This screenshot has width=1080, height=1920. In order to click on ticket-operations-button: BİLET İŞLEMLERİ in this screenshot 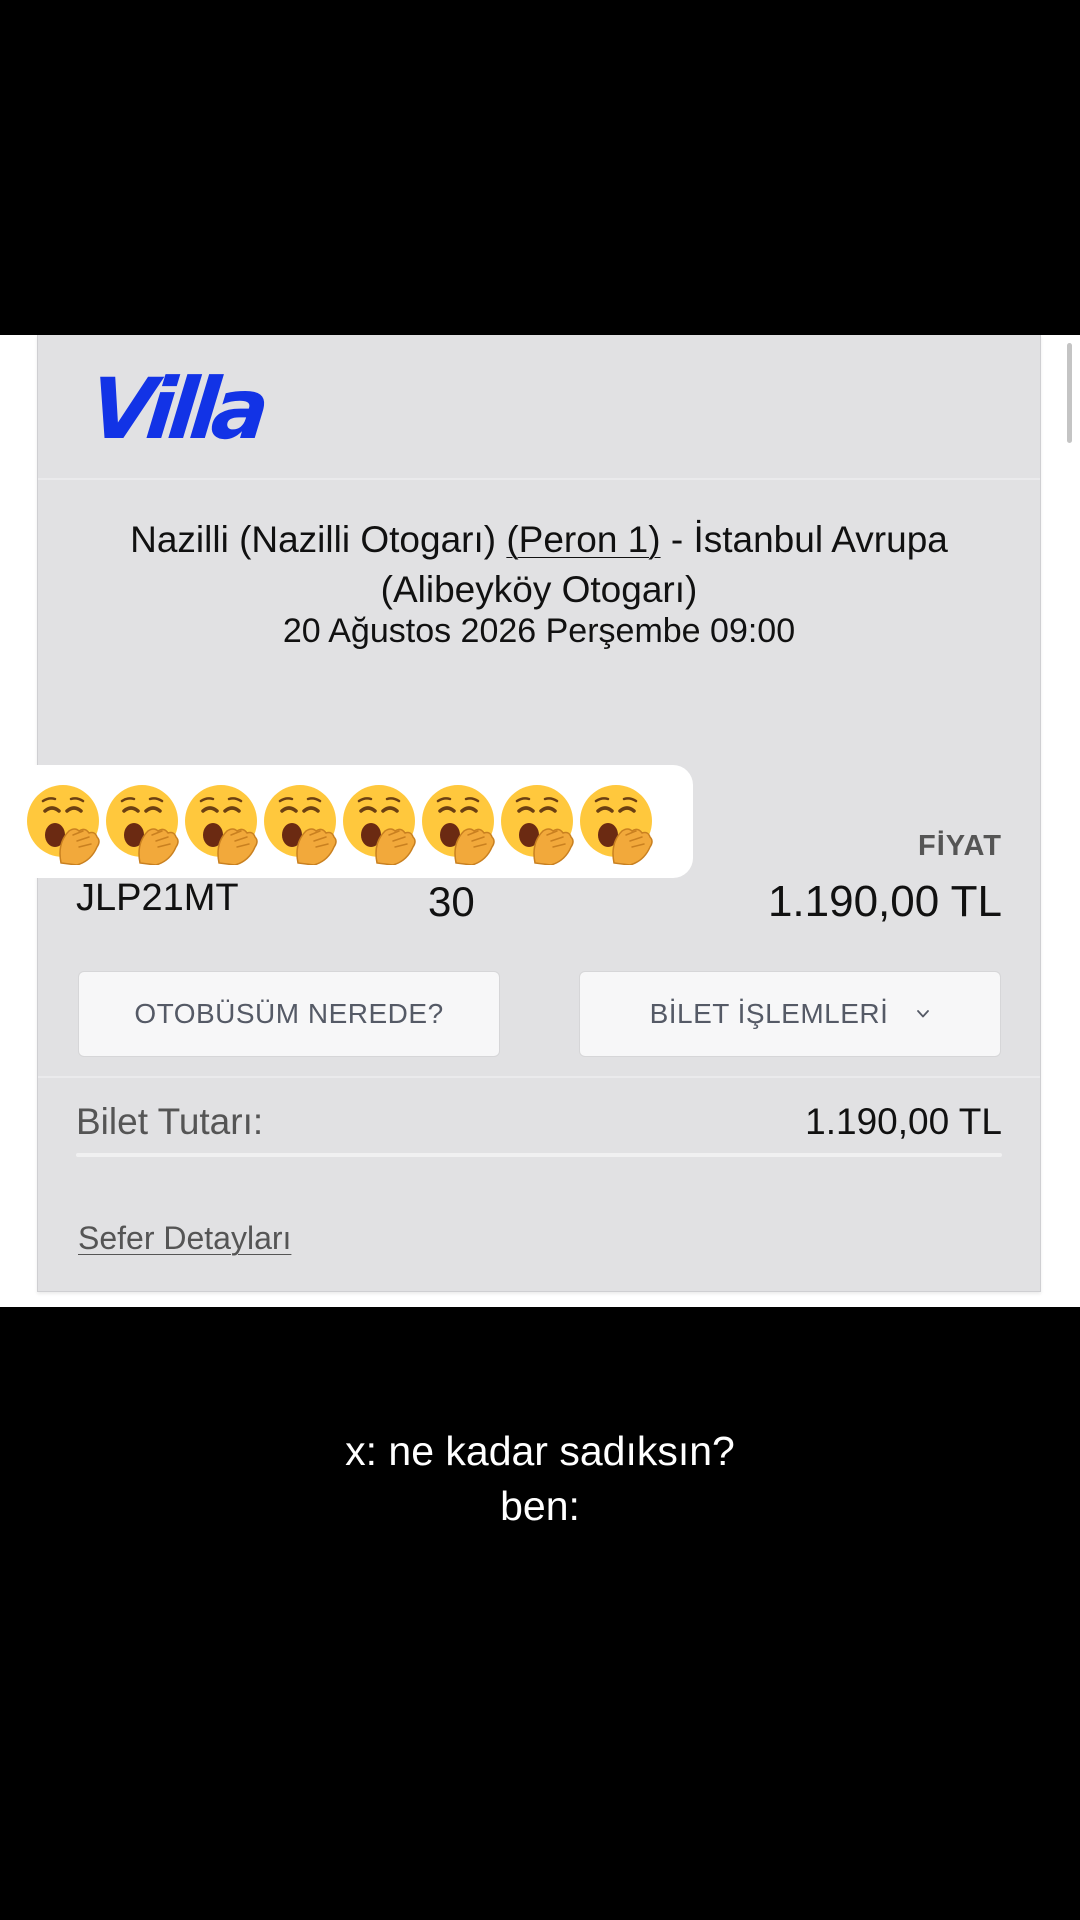, I will do `click(790, 1014)`.